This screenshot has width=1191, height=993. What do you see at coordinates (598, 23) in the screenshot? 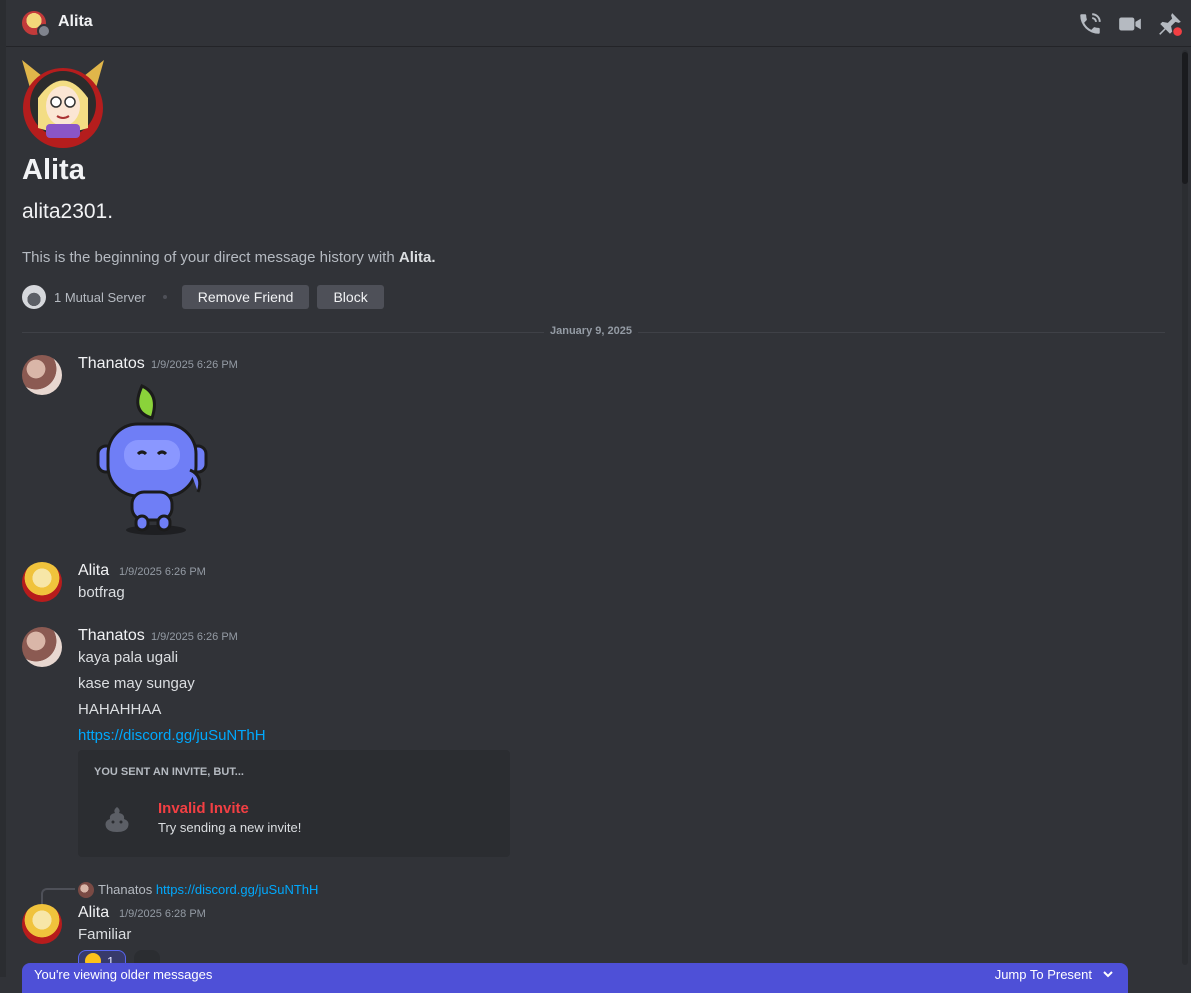
I see `channel-header: Alita` at bounding box center [598, 23].